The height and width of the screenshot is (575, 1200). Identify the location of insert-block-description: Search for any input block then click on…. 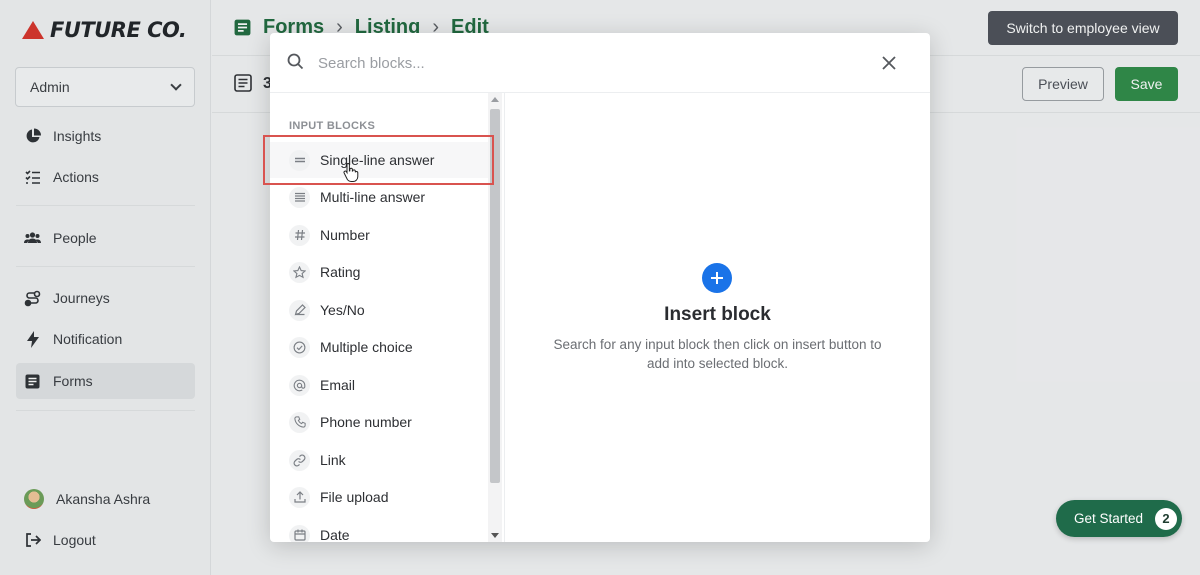
(717, 354).